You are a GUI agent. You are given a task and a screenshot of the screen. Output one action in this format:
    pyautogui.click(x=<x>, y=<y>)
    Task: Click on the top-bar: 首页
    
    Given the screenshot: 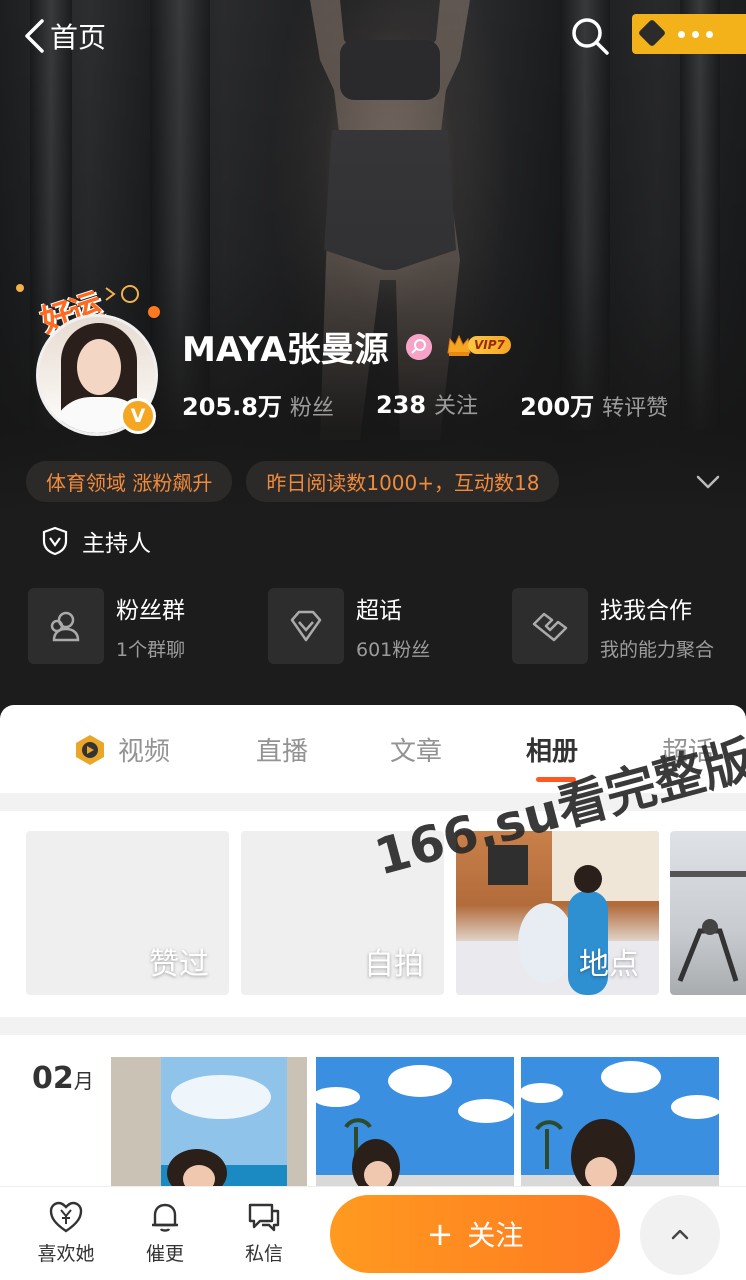 What is the action you would take?
    pyautogui.click(x=373, y=39)
    